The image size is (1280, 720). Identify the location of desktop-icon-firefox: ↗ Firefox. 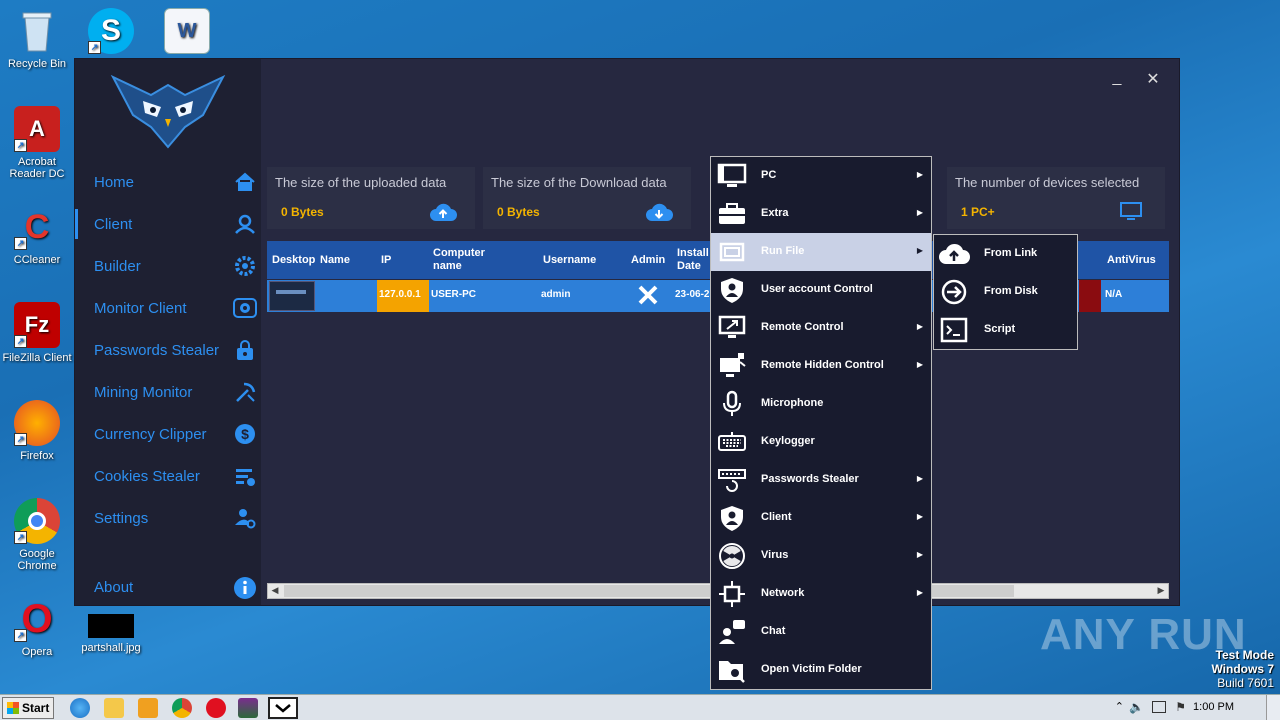
(37, 431).